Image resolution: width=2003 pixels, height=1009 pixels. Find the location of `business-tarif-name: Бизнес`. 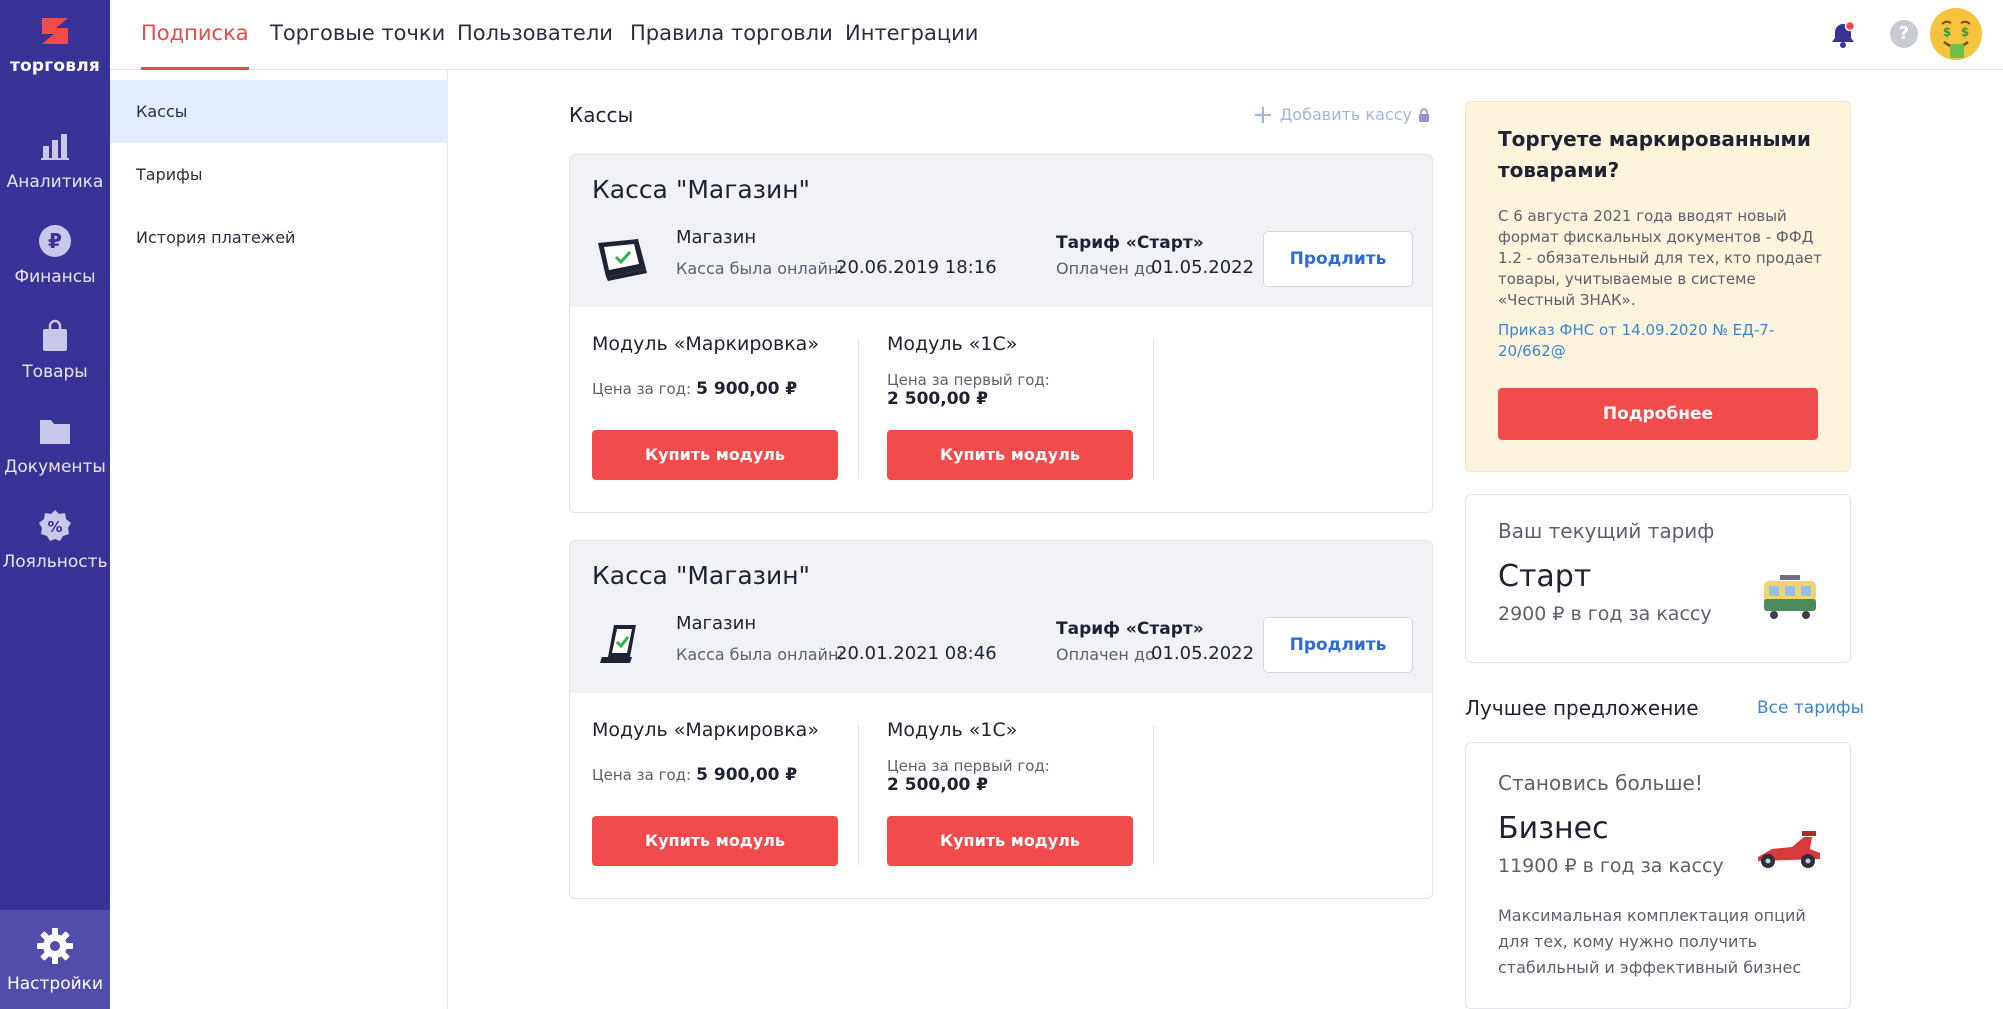

business-tarif-name: Бизнес is located at coordinates (1553, 828).